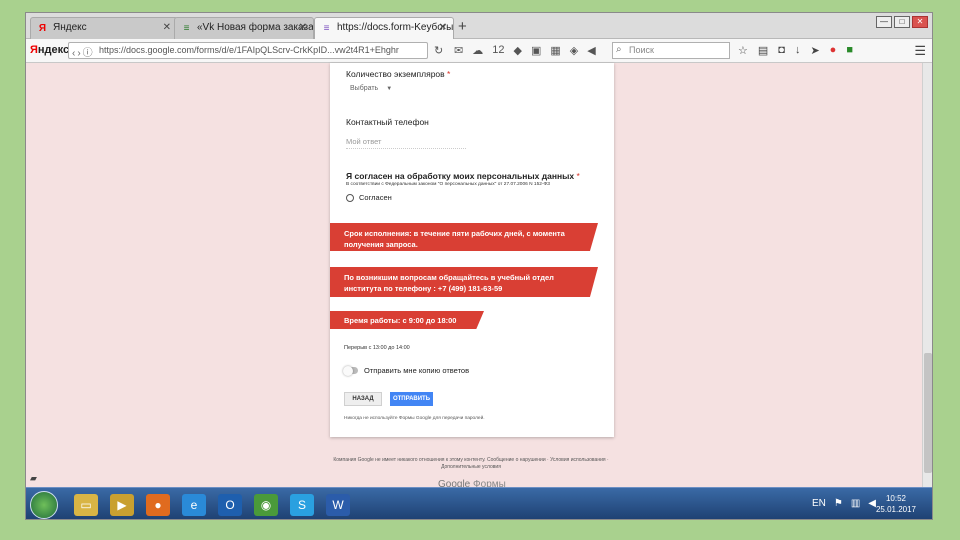  I want to click on question-copies-label: Количество экземпляров *, so click(398, 74).